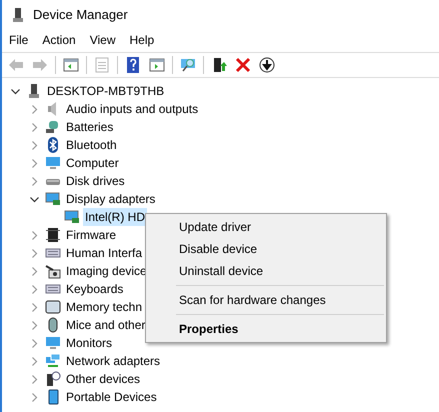 This screenshot has height=412, width=439. What do you see at coordinates (106, 325) in the screenshot?
I see `tree-item: Mice and other` at bounding box center [106, 325].